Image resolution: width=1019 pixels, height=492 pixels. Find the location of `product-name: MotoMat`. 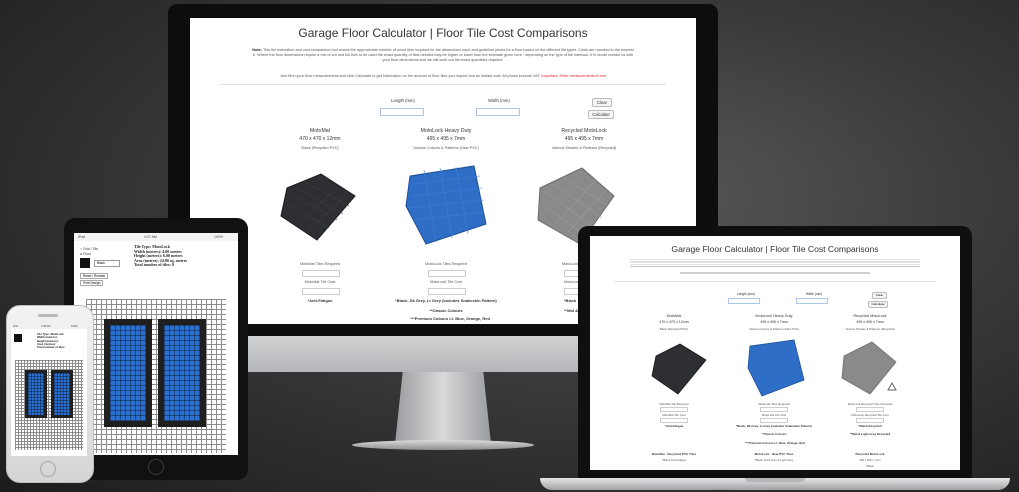

product-name: MotoMat is located at coordinates (320, 131).